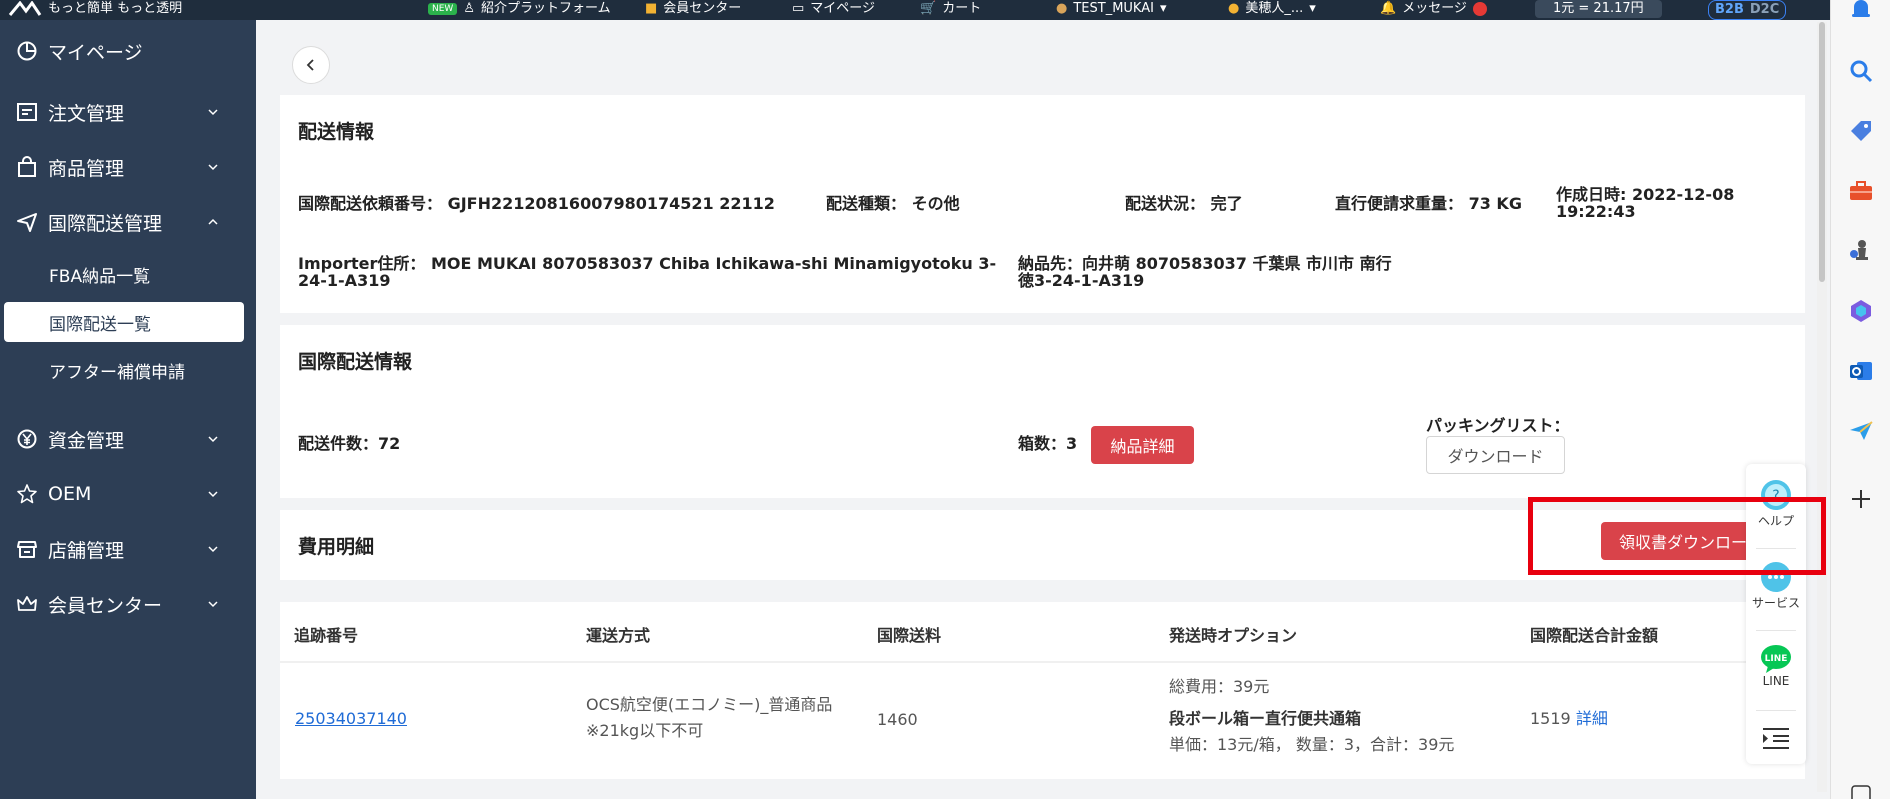 This screenshot has height=799, width=1890. I want to click on option-total: 総費用：39元, so click(1219, 686).